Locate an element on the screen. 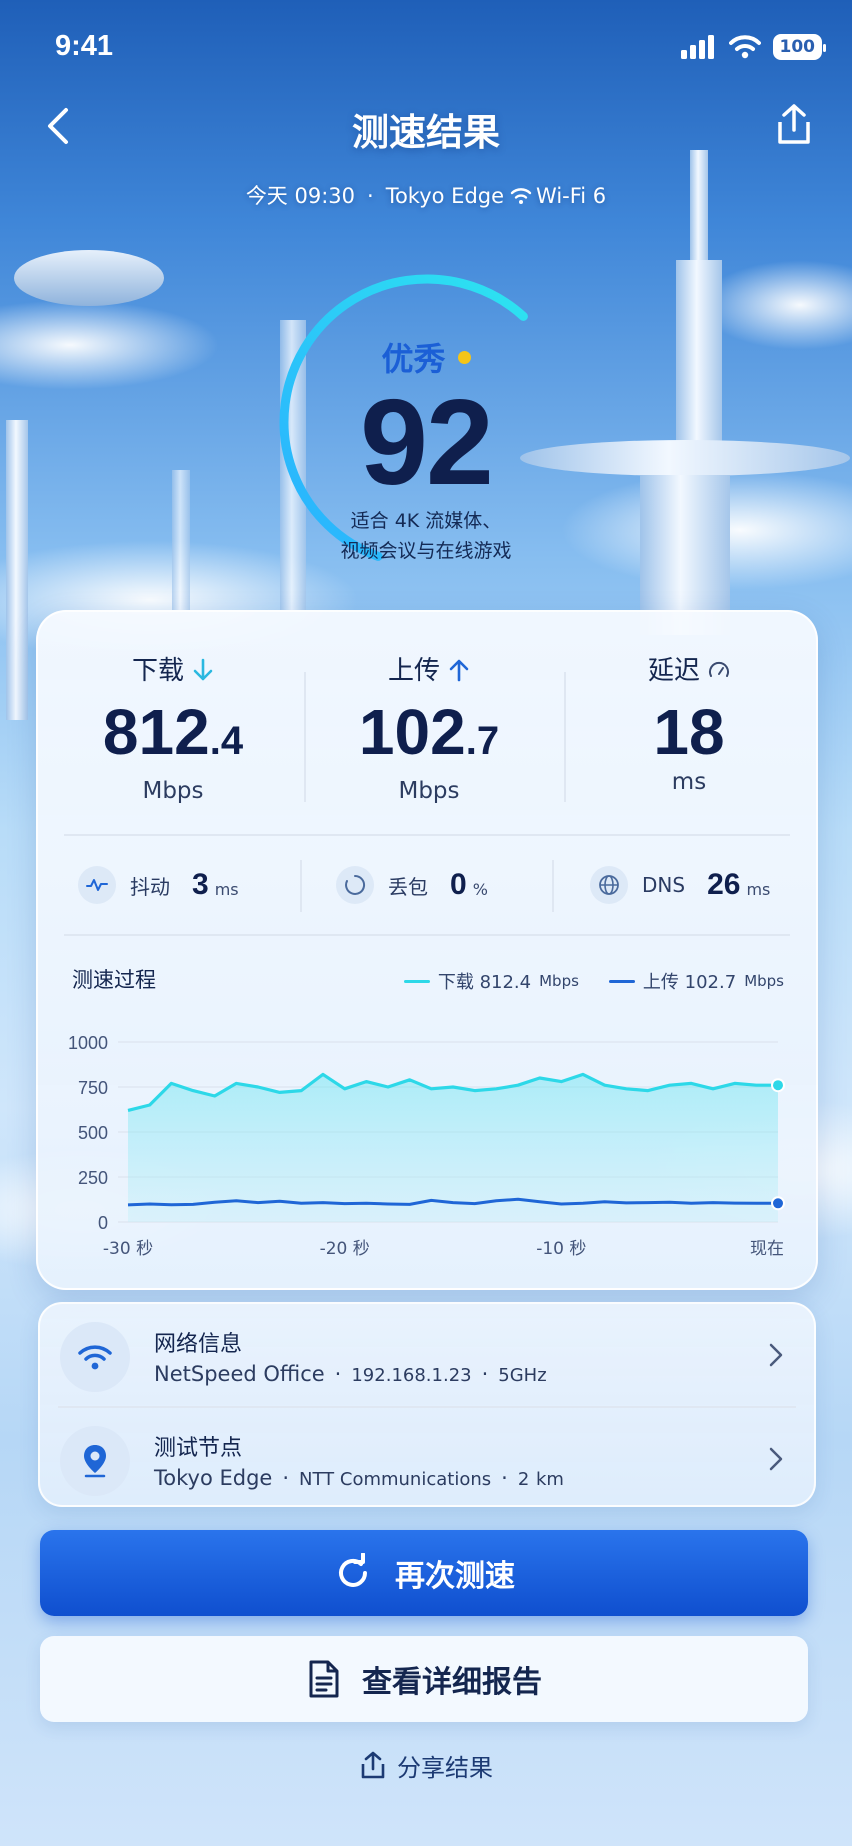 This screenshot has width=852, height=1846. dns-stat: DNS 26 ms is located at coordinates (680, 885).